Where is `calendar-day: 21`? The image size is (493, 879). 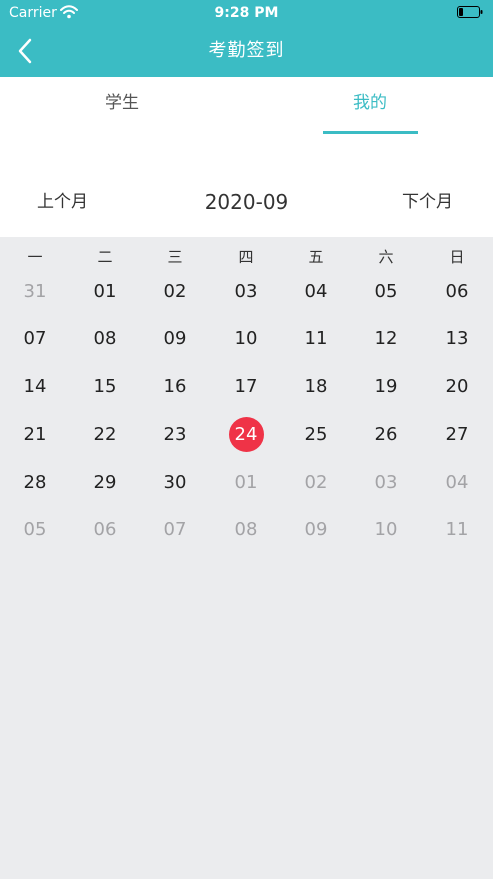 calendar-day: 21 is located at coordinates (35, 435).